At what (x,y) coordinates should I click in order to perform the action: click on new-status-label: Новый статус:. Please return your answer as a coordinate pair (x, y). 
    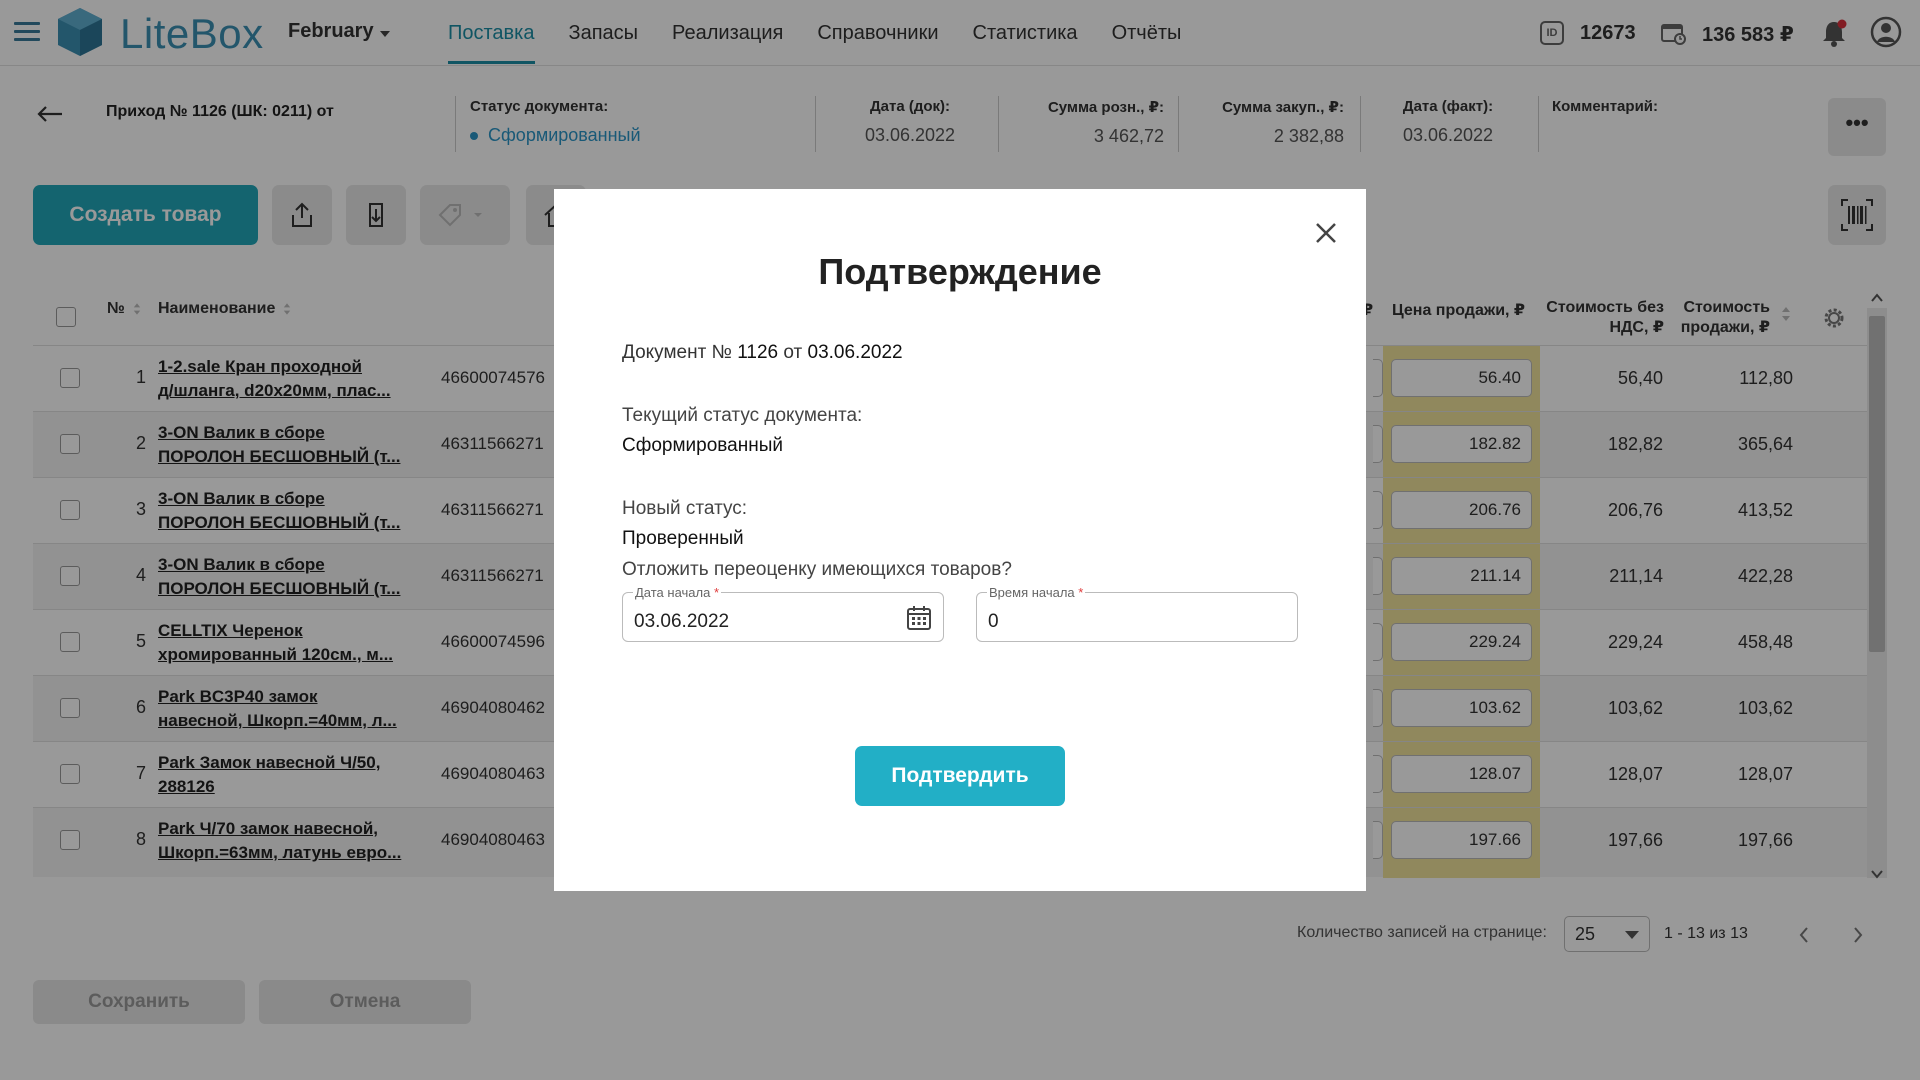
    Looking at the image, I should click on (685, 508).